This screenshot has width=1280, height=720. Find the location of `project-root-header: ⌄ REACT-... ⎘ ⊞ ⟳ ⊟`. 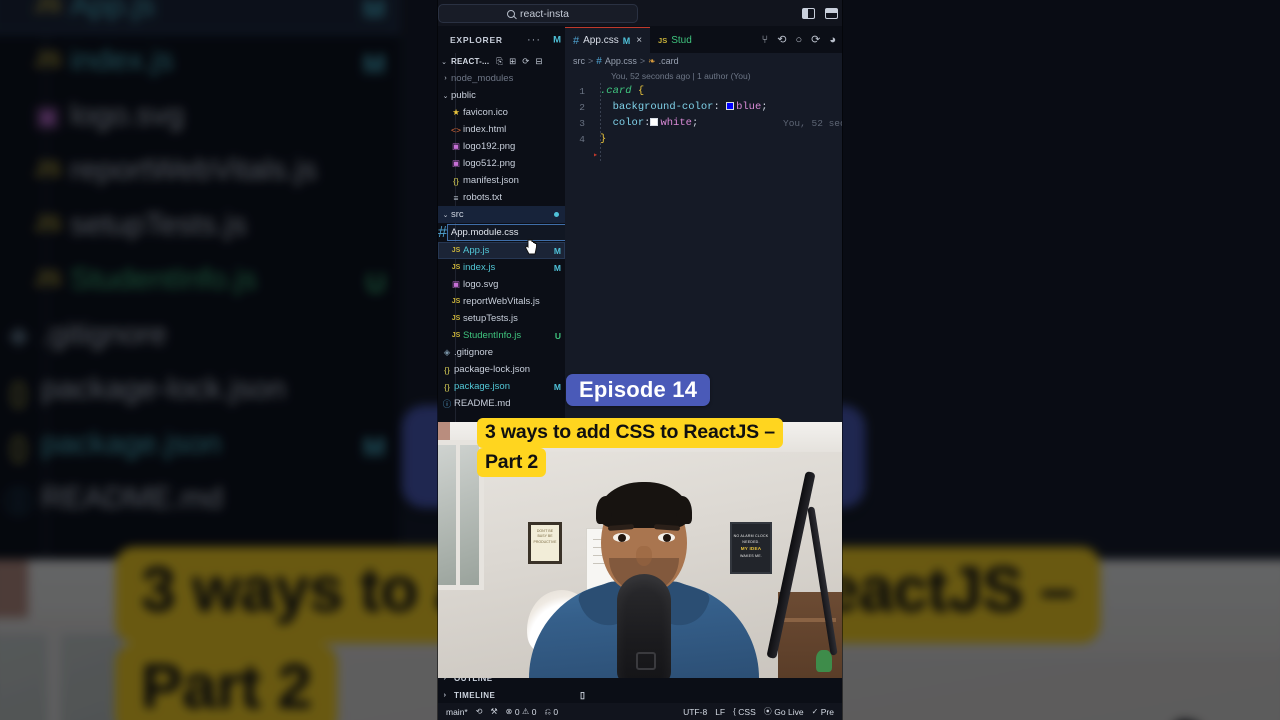

project-root-header: ⌄ REACT-... ⎘ ⊞ ⟳ ⊟ is located at coordinates (501, 61).